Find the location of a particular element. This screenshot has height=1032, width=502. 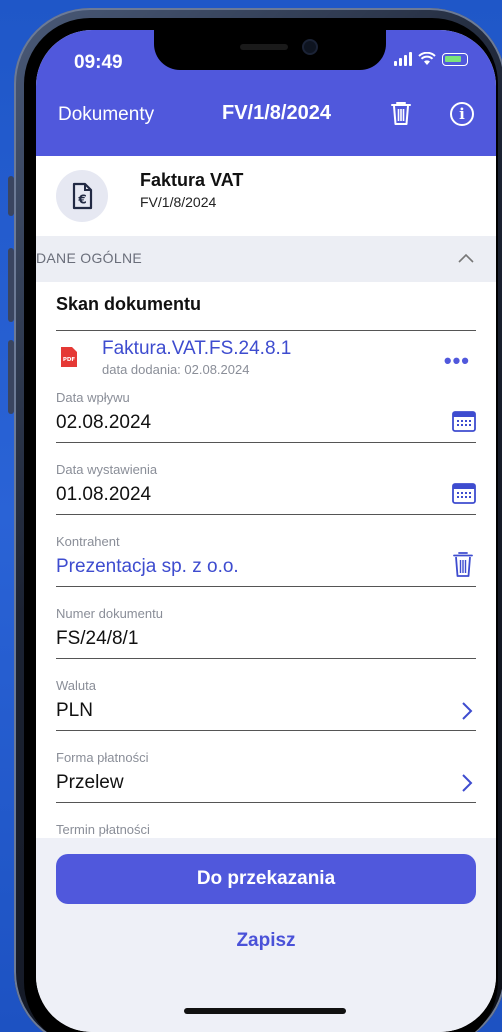

volume-down-button is located at coordinates (11, 377).